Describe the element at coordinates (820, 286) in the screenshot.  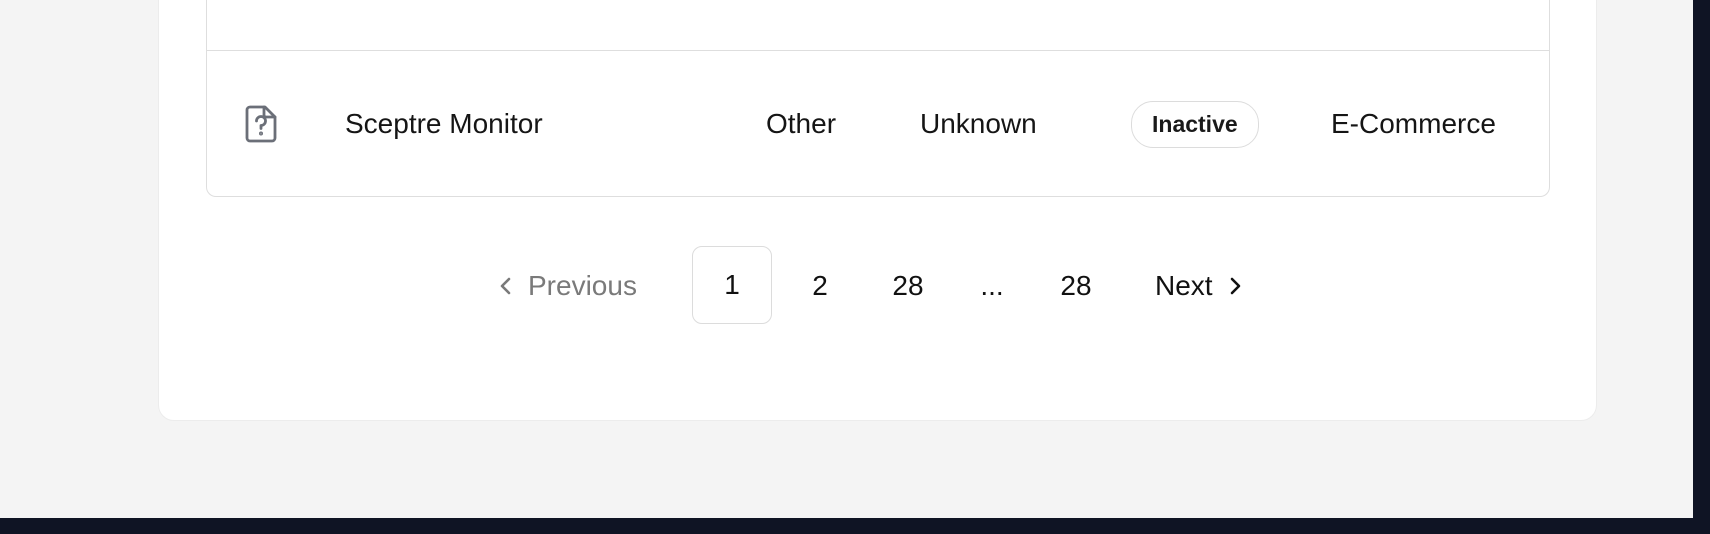
I see `page-button-2: 2` at that location.